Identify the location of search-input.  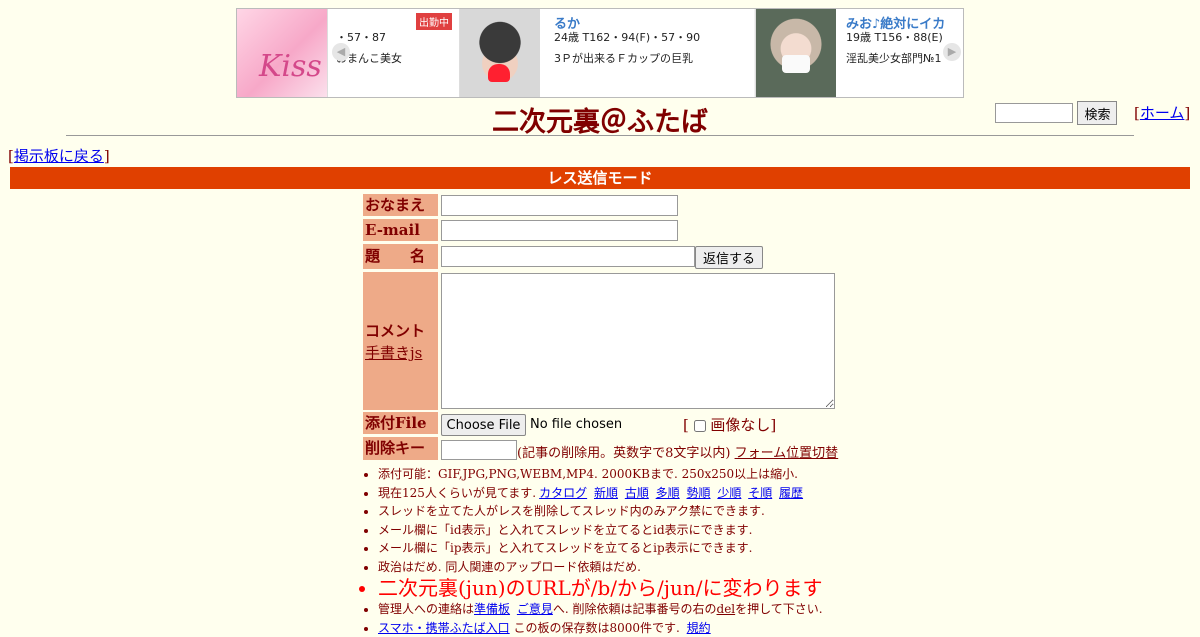
(1034, 113).